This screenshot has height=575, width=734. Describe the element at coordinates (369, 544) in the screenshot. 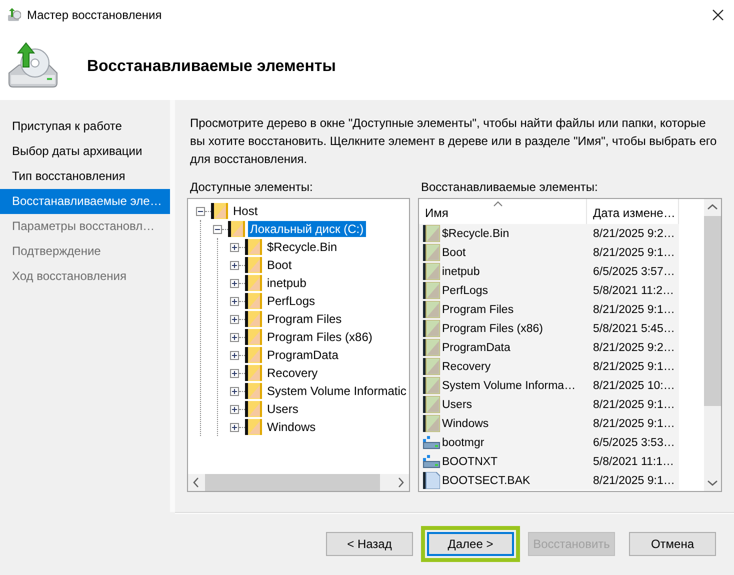

I see `wizard-button: < Назад` at that location.